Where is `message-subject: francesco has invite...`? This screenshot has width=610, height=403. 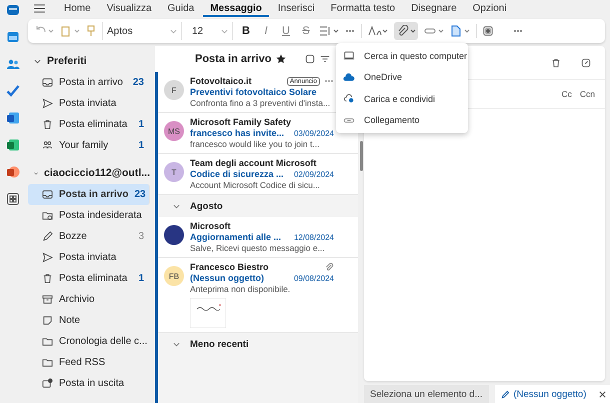 message-subject: francesco has invite... is located at coordinates (237, 133).